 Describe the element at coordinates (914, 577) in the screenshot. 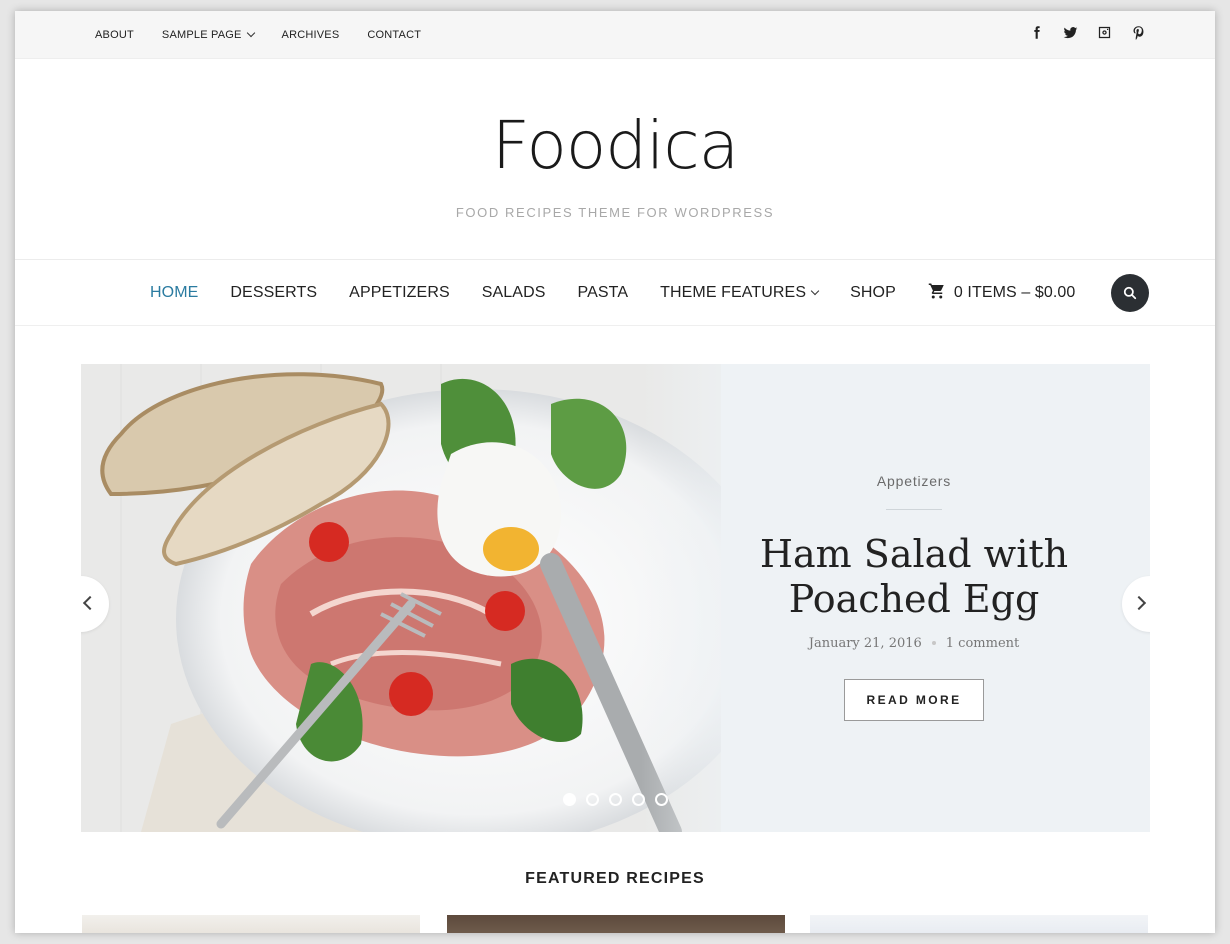

I see `slide-title: Ham Salad with Poached Egg` at that location.